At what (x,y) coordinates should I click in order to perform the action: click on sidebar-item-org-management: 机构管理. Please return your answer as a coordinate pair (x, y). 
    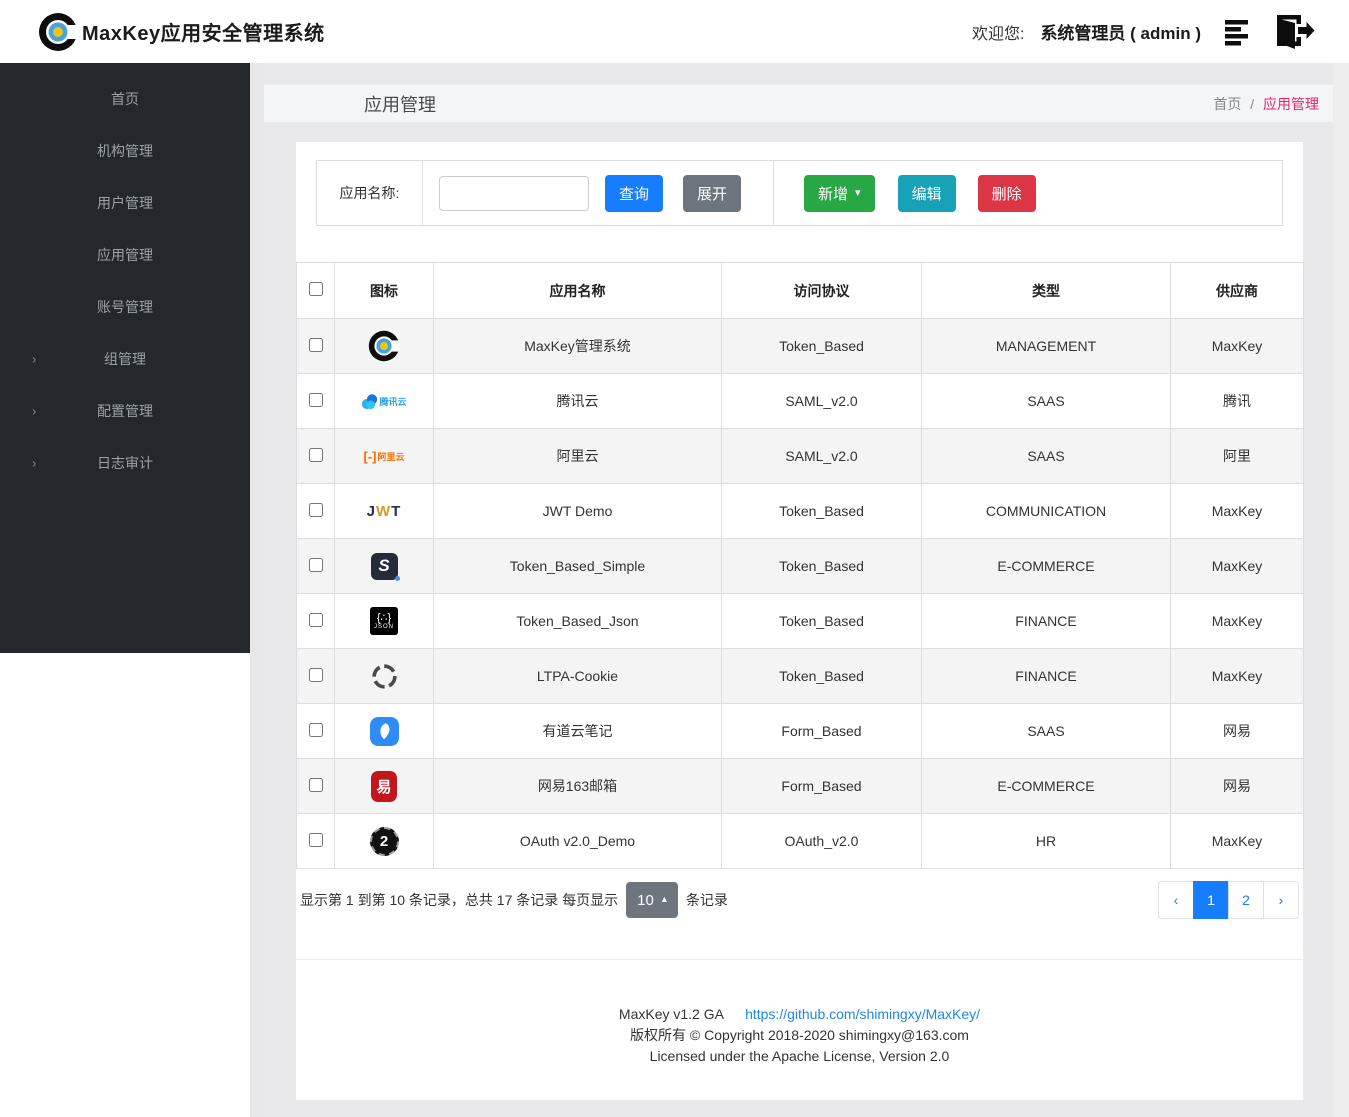
    Looking at the image, I should click on (125, 151).